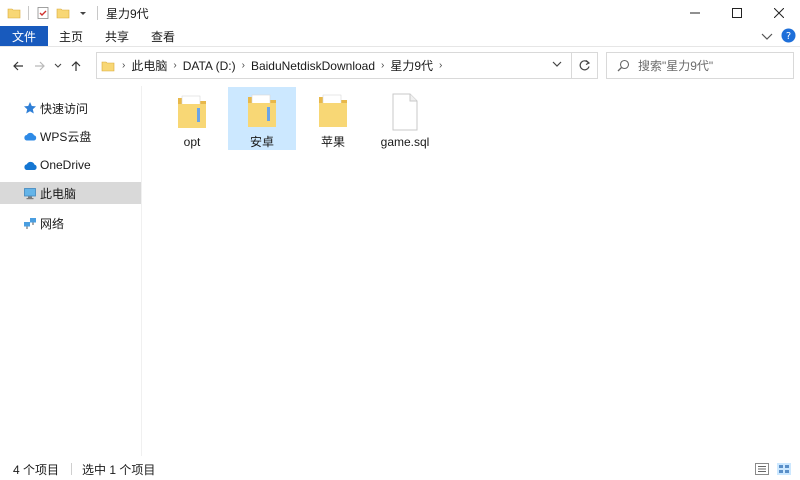 The height and width of the screenshot is (480, 800). Describe the element at coordinates (400, 36) in the screenshot. I see `ribbon-tabs: 文件 主页 共享 查看 ?` at that location.